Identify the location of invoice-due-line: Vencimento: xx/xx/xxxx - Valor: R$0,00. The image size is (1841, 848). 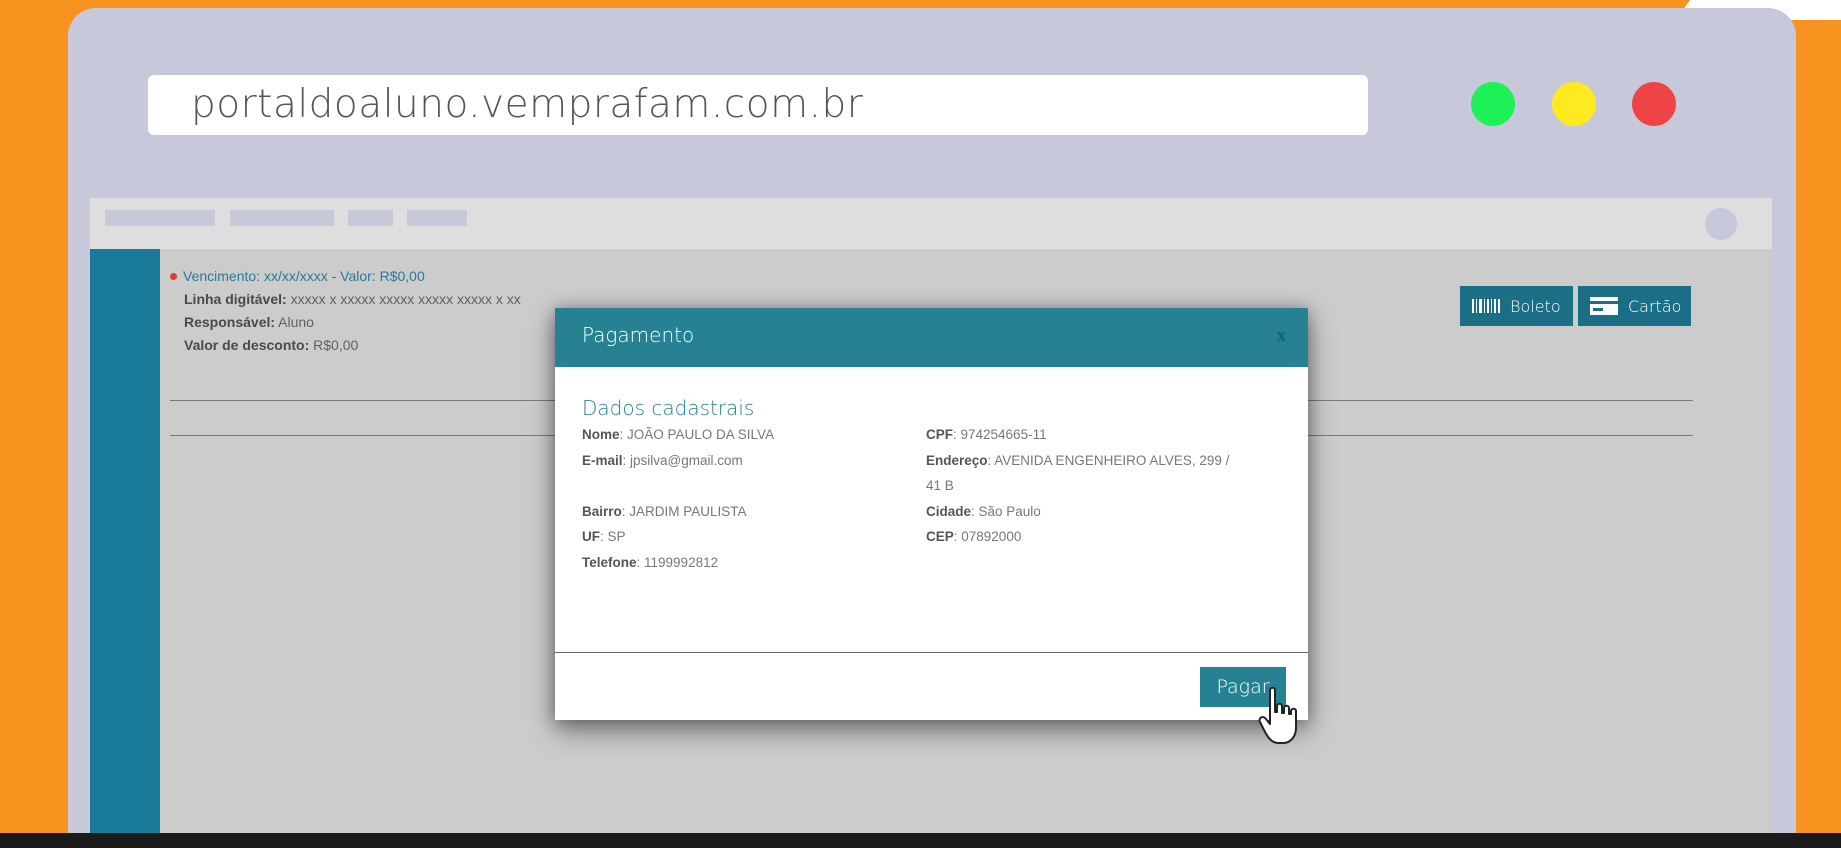
(297, 276).